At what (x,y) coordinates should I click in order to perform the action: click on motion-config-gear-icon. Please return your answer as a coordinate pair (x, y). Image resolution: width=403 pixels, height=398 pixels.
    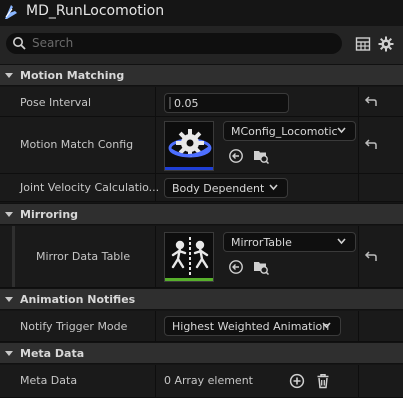
    Looking at the image, I should click on (190, 143).